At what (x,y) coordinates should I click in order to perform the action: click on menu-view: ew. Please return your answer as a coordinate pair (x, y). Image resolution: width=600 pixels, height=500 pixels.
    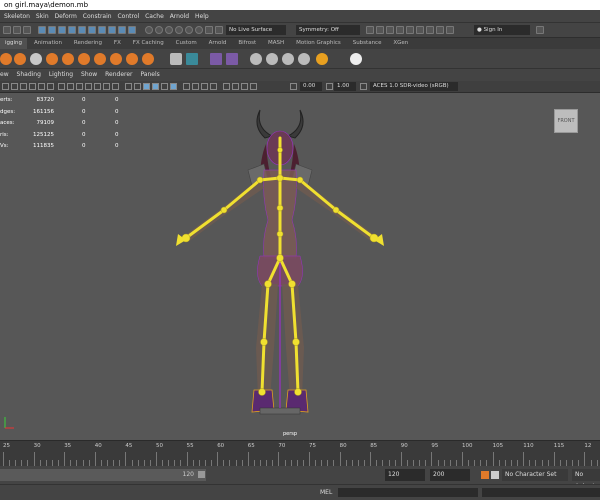
    Looking at the image, I should click on (4, 75).